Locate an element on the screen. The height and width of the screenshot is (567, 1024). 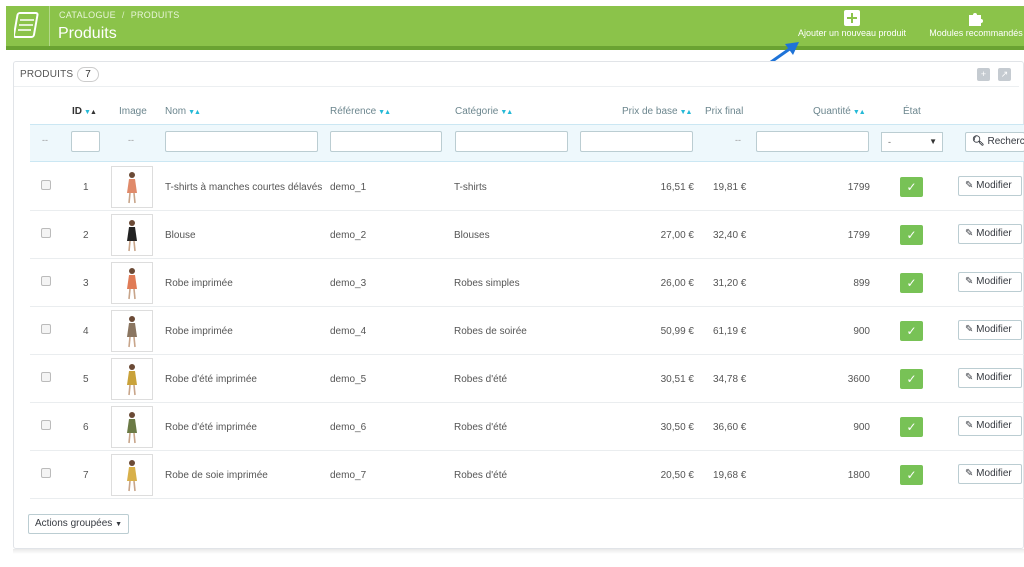
filter-status-select: - ▼ is located at coordinates (912, 142).